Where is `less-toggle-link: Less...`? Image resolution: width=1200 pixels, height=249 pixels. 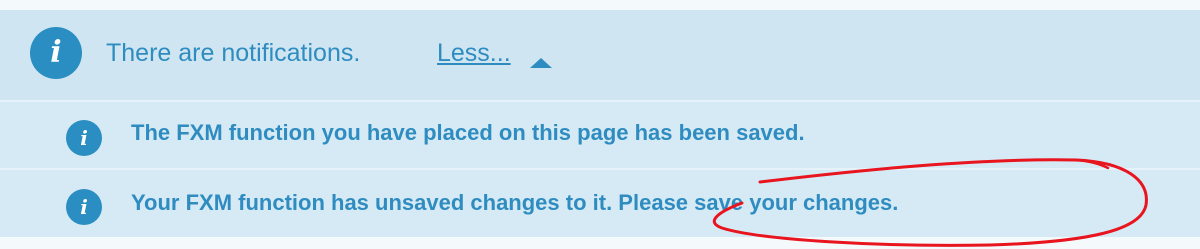 less-toggle-link: Less... is located at coordinates (474, 53).